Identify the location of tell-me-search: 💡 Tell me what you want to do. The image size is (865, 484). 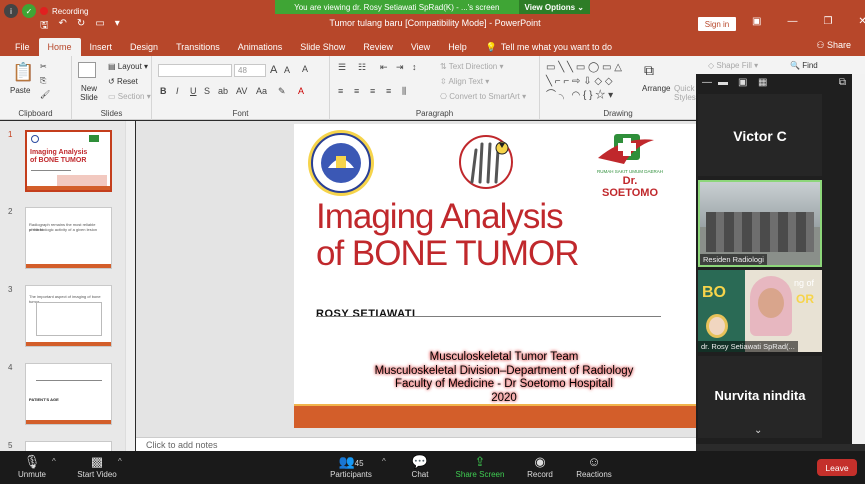
(549, 47).